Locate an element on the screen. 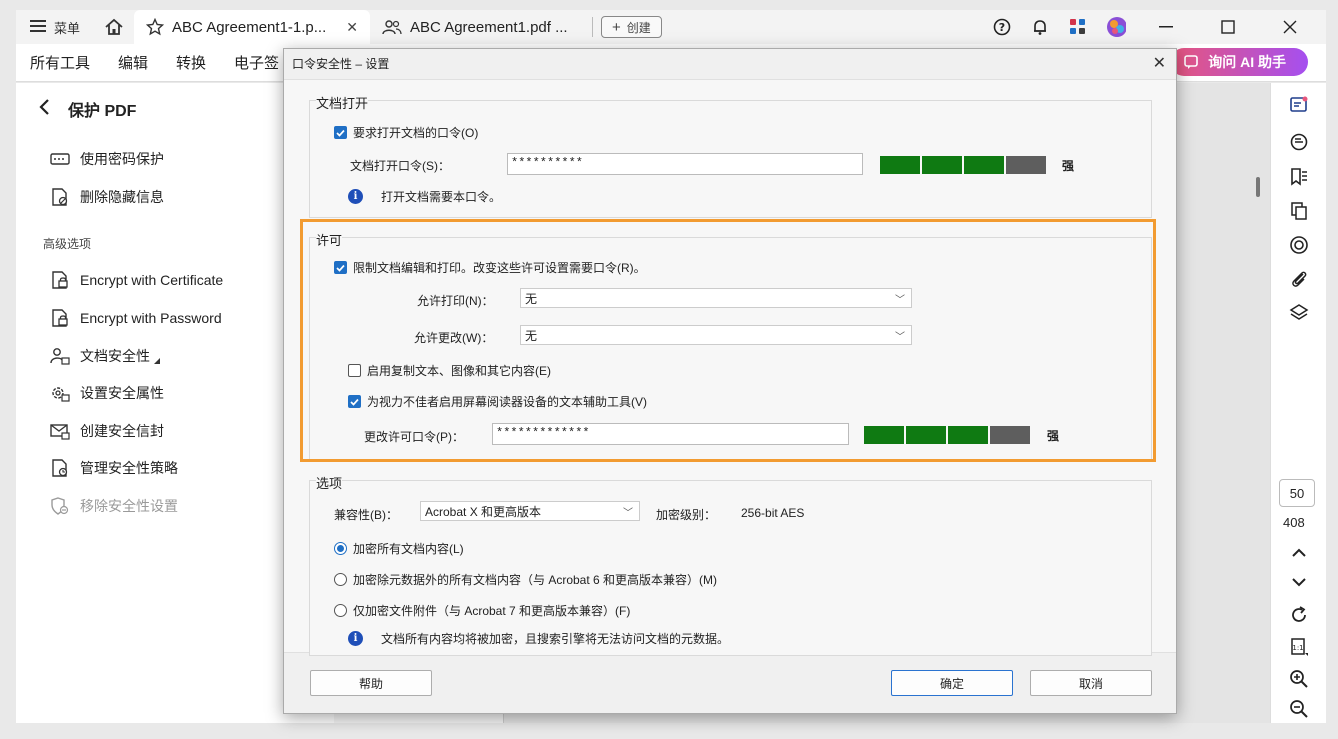  users-icon is located at coordinates (392, 27).